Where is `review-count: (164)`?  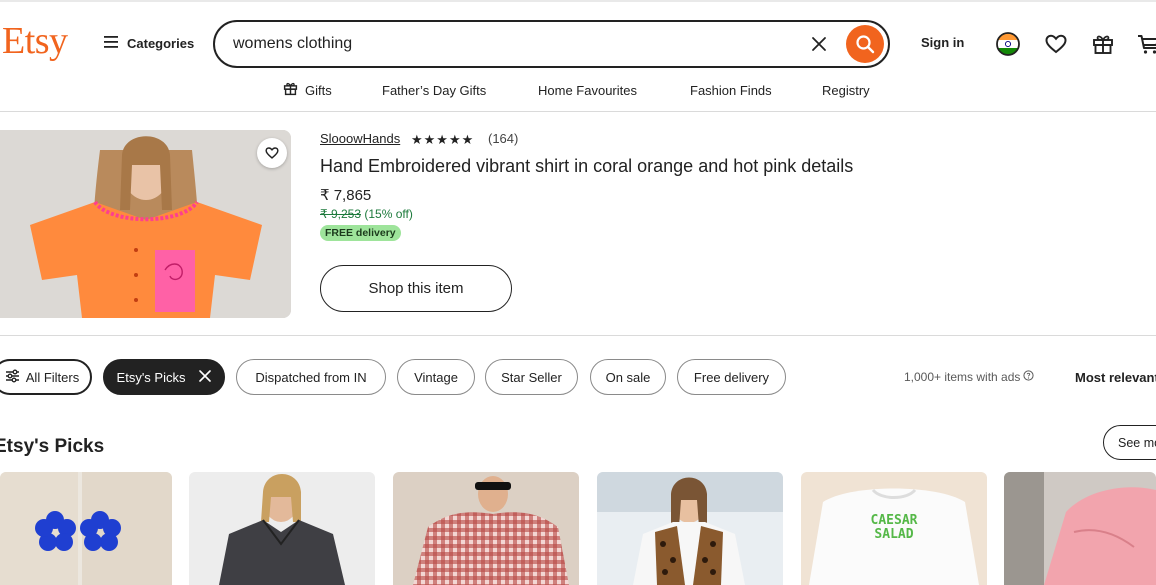
review-count: (164) is located at coordinates (503, 138).